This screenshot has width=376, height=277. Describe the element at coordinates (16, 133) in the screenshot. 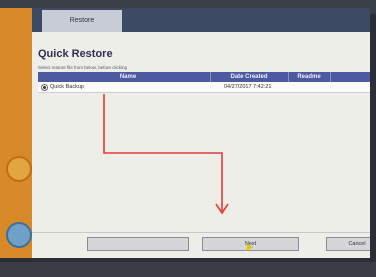

I see `desktop-background-strip` at that location.